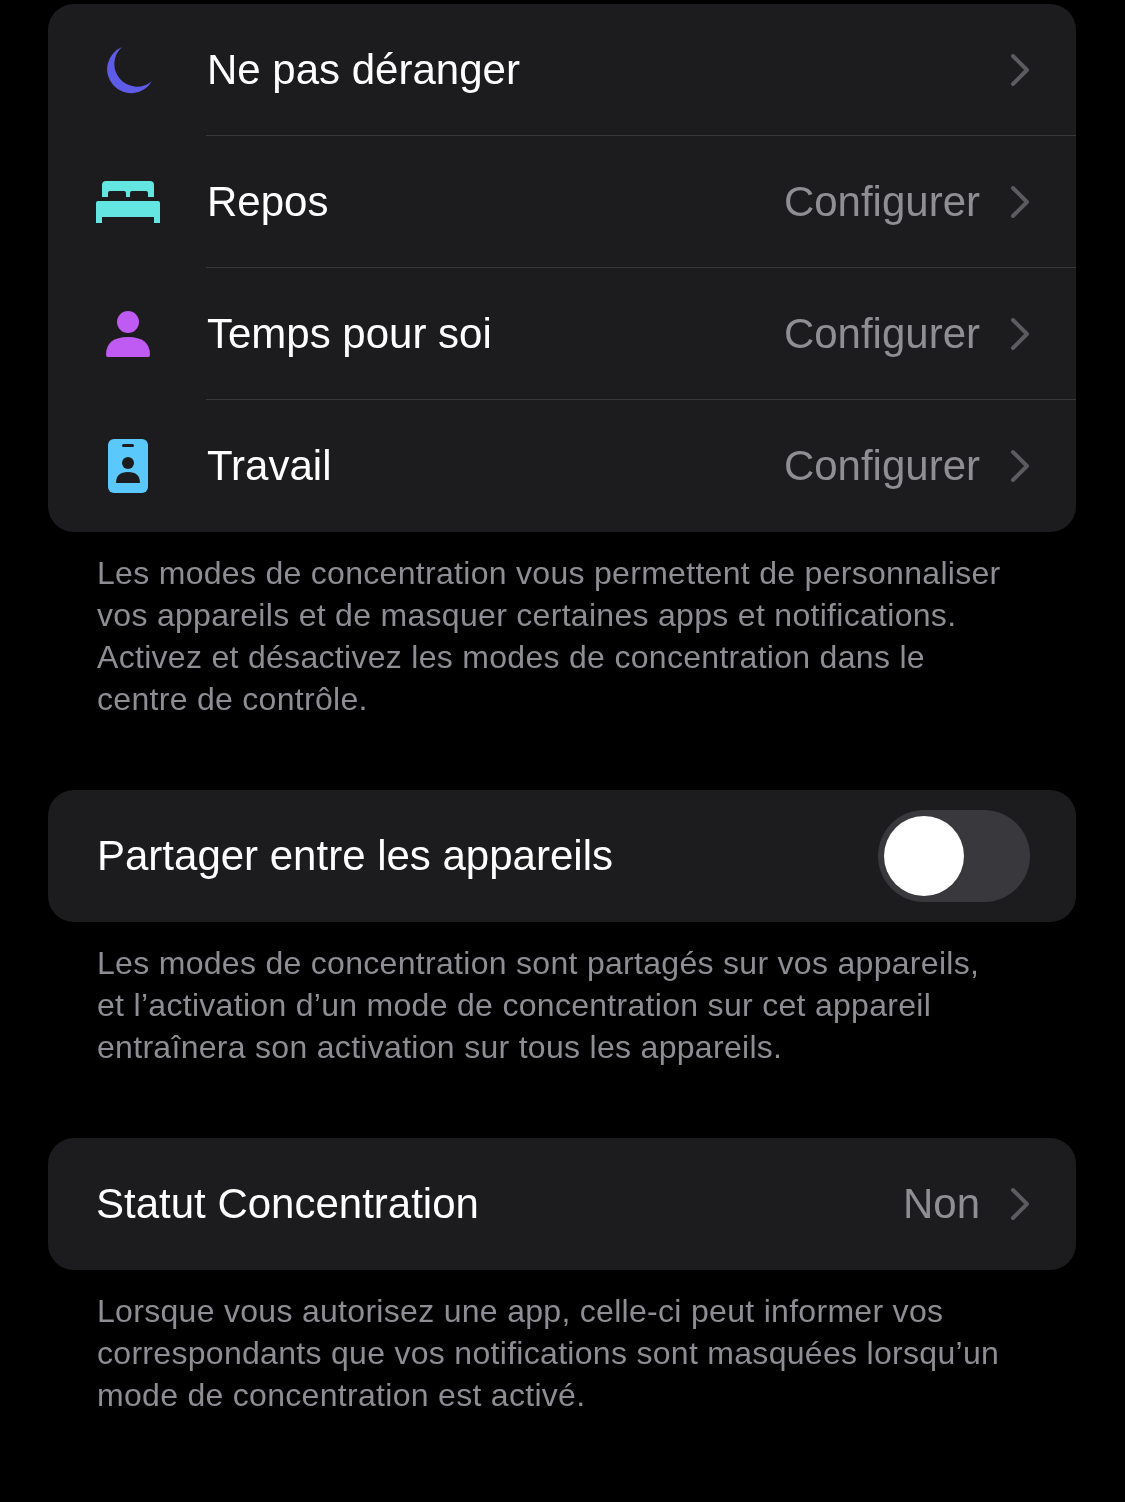 Image resolution: width=1125 pixels, height=1502 pixels. Describe the element at coordinates (128, 202) in the screenshot. I see `bed-icon` at that location.